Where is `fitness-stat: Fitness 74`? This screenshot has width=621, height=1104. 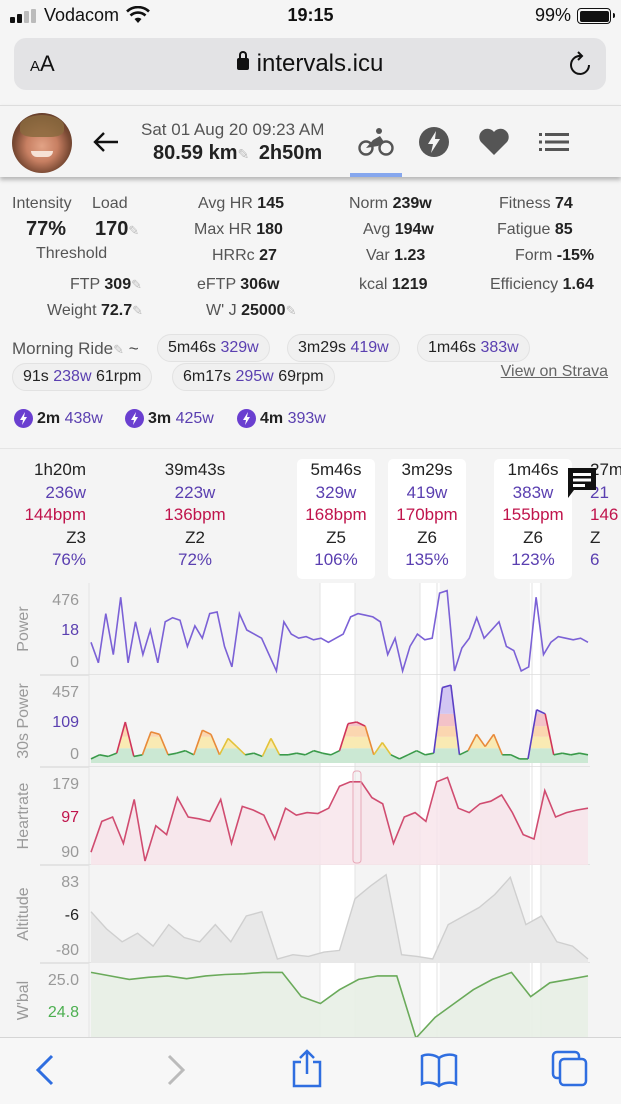 fitness-stat: Fitness 74 is located at coordinates (536, 203).